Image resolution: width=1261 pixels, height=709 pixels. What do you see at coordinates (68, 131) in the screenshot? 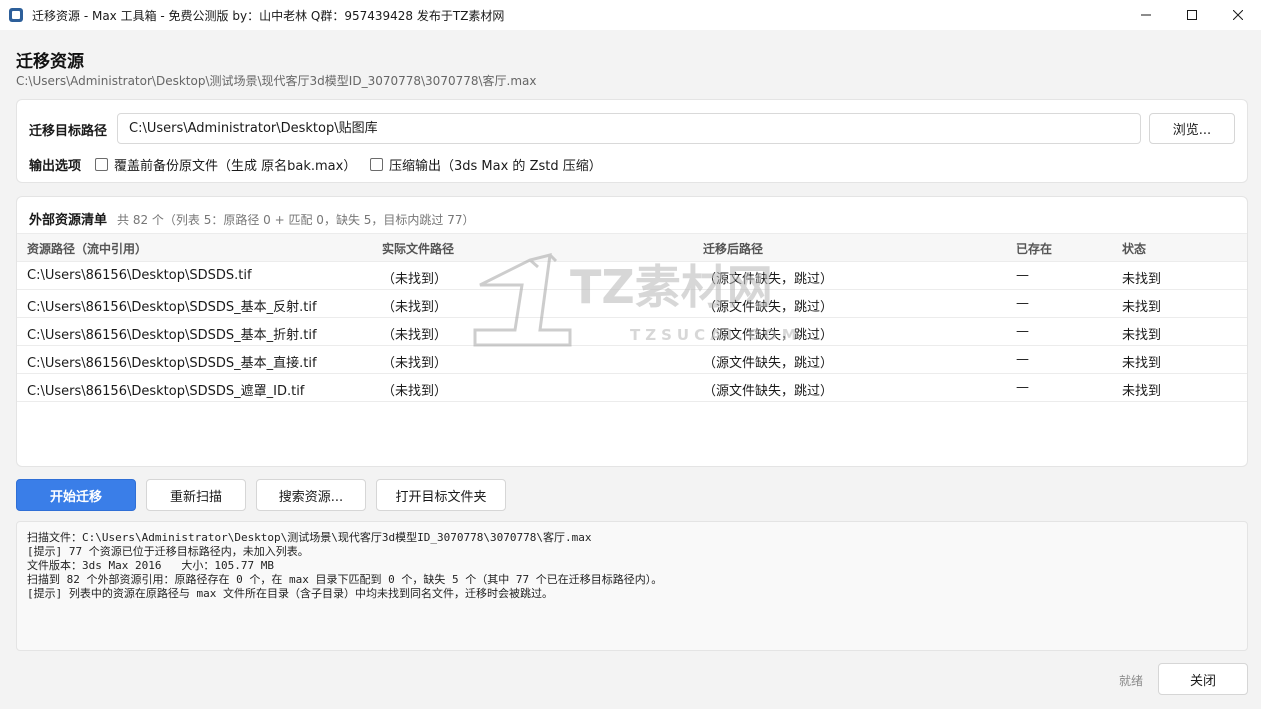
I see `target-path-label: 迁移目标路径` at bounding box center [68, 131].